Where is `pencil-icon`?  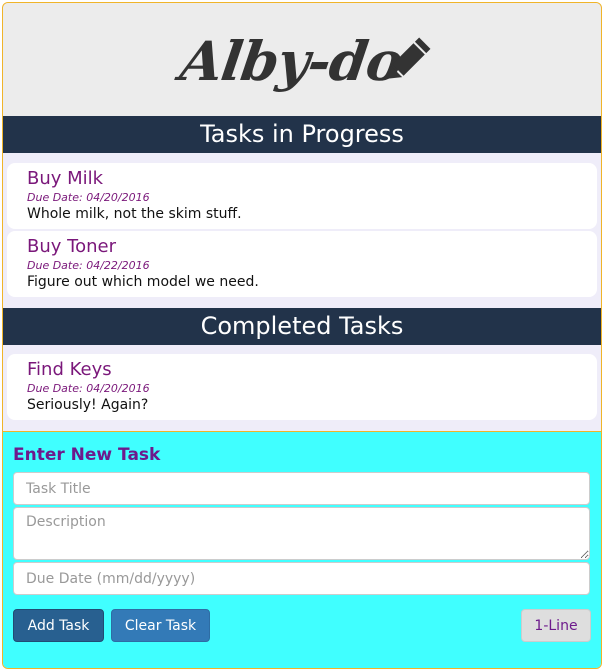 pencil-icon is located at coordinates (410, 58).